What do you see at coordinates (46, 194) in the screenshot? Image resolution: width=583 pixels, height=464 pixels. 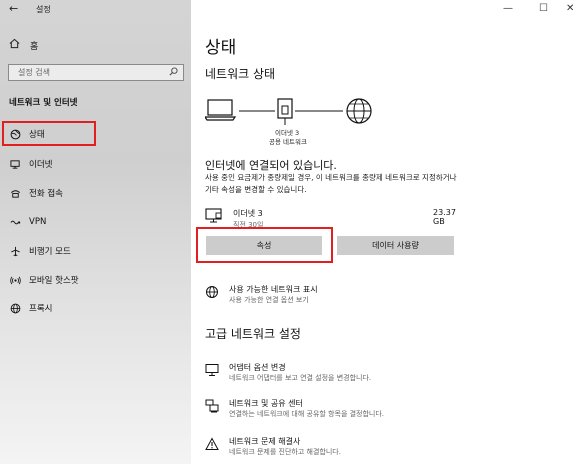 I see `sidebar-item-label: 전화 접속` at bounding box center [46, 194].